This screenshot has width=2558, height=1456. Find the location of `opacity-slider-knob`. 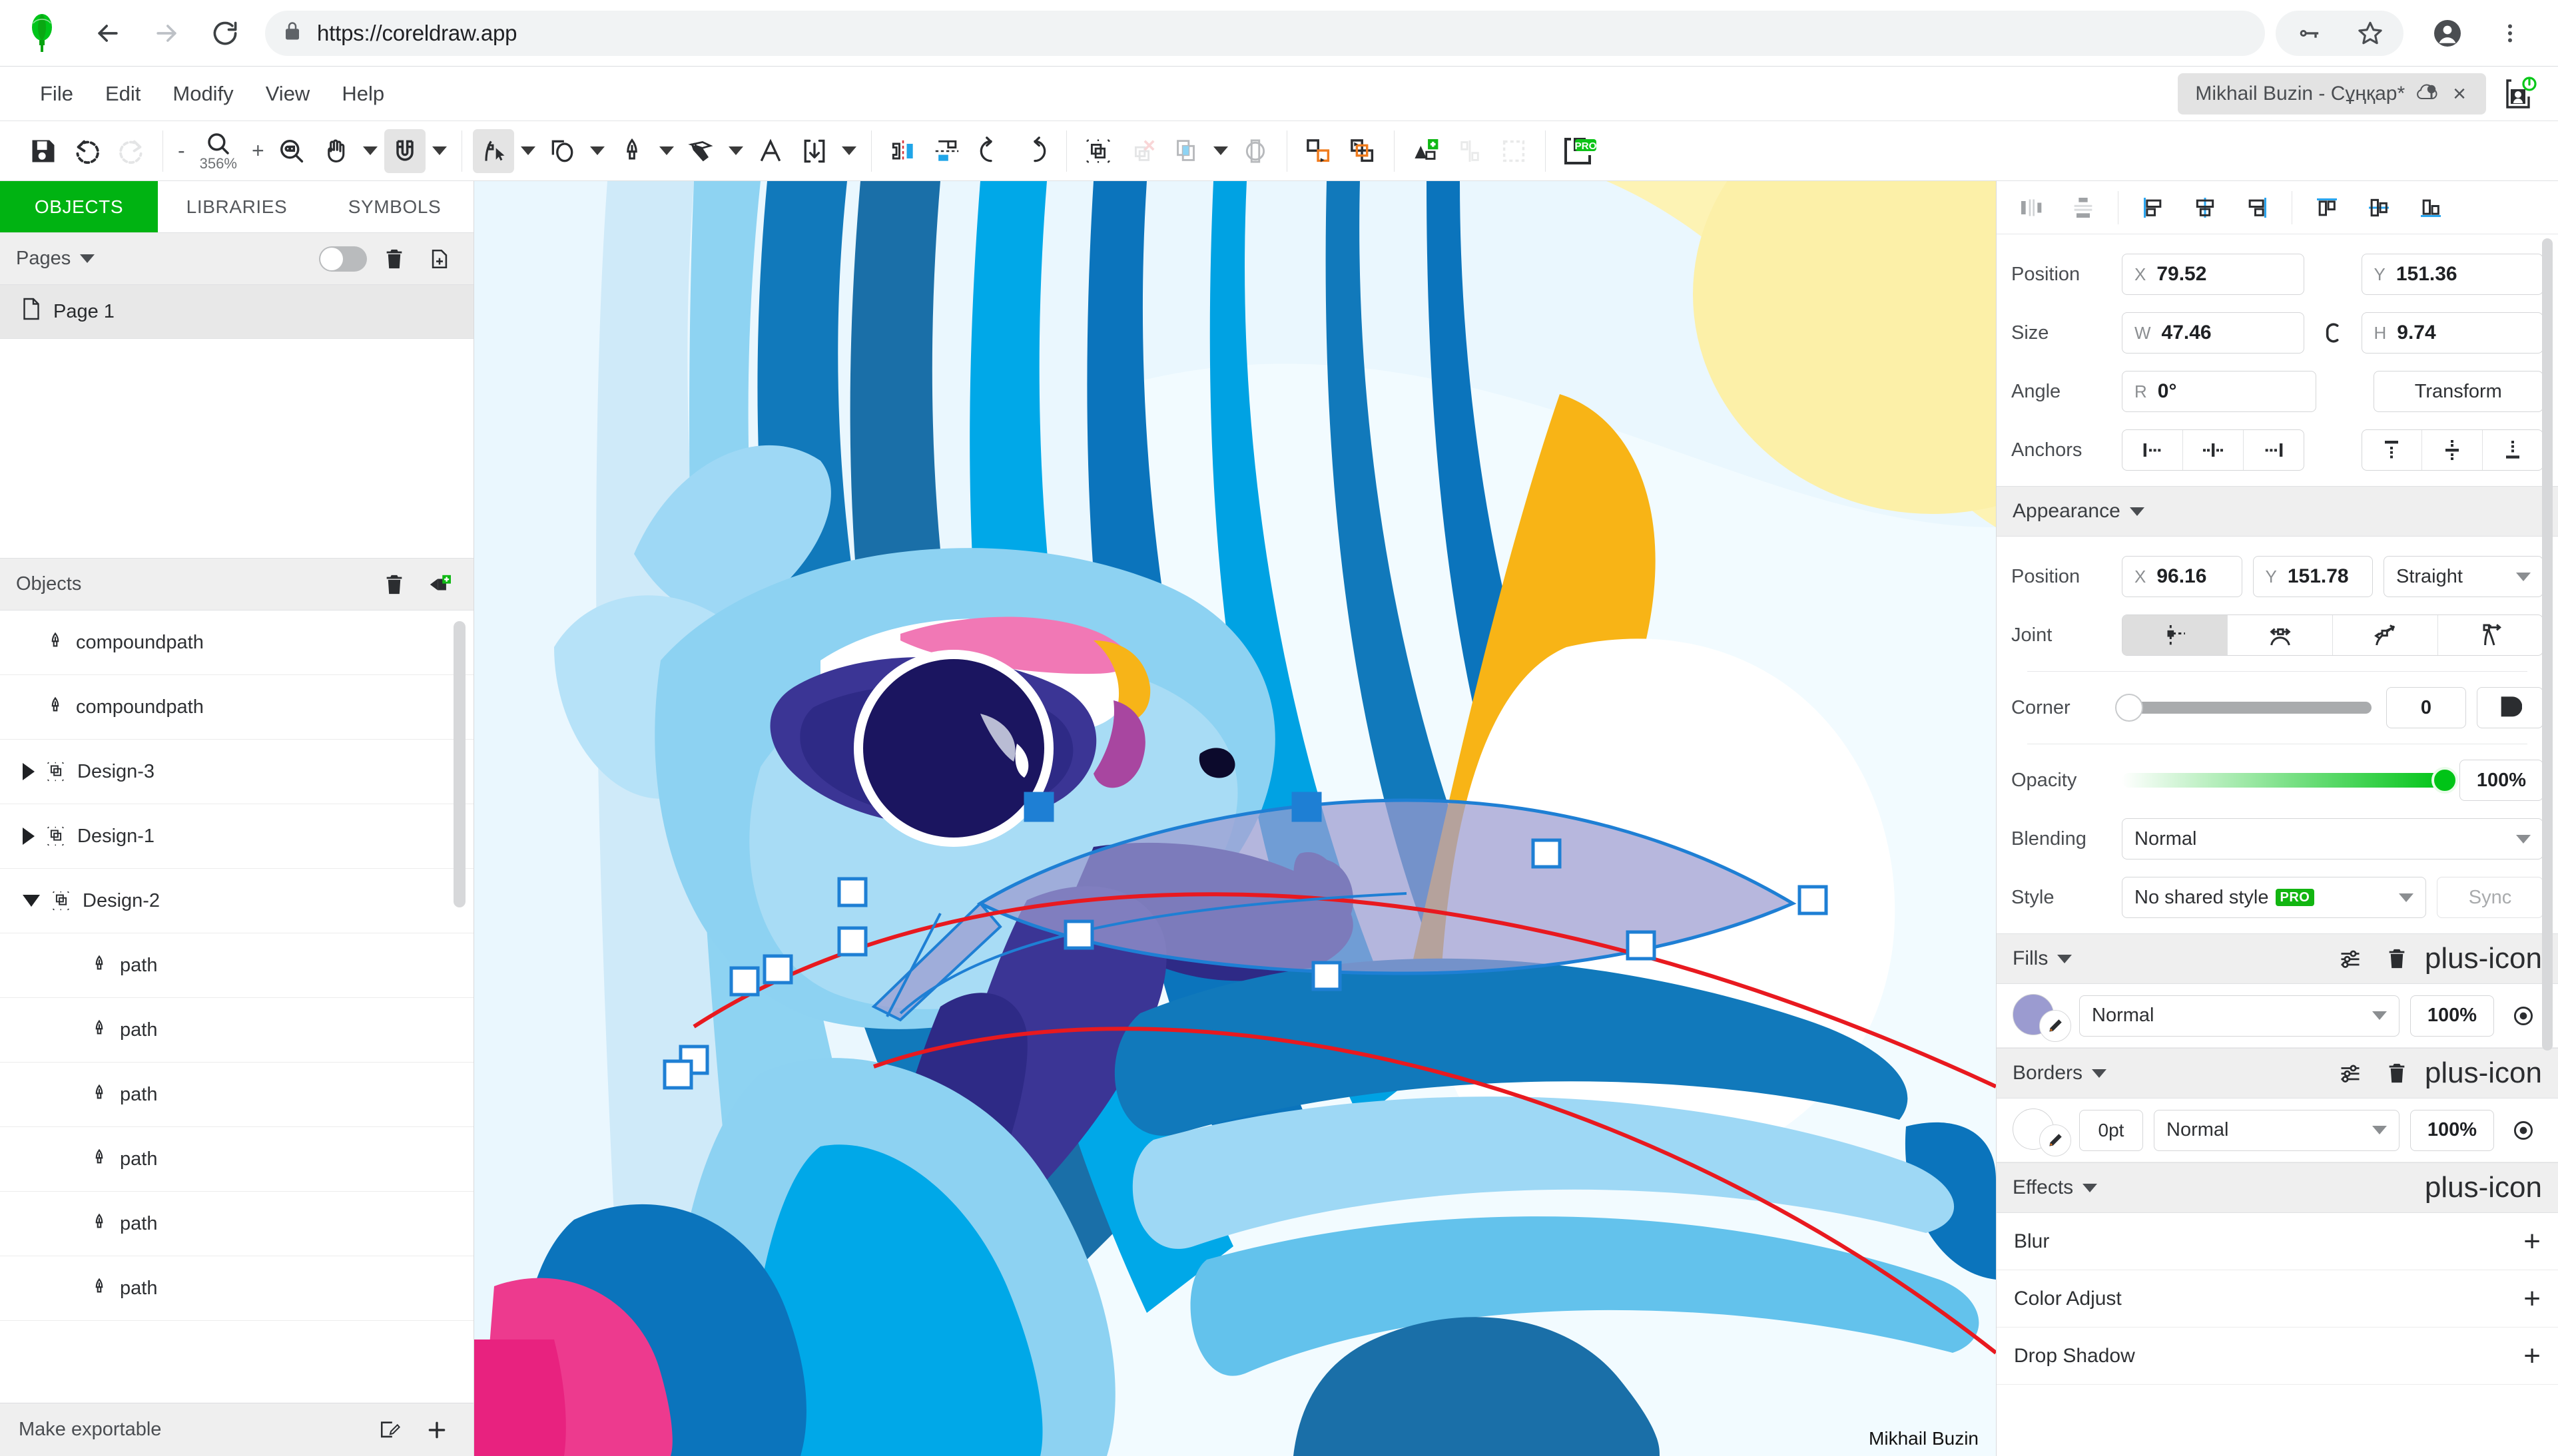

opacity-slider-knob is located at coordinates (2444, 780).